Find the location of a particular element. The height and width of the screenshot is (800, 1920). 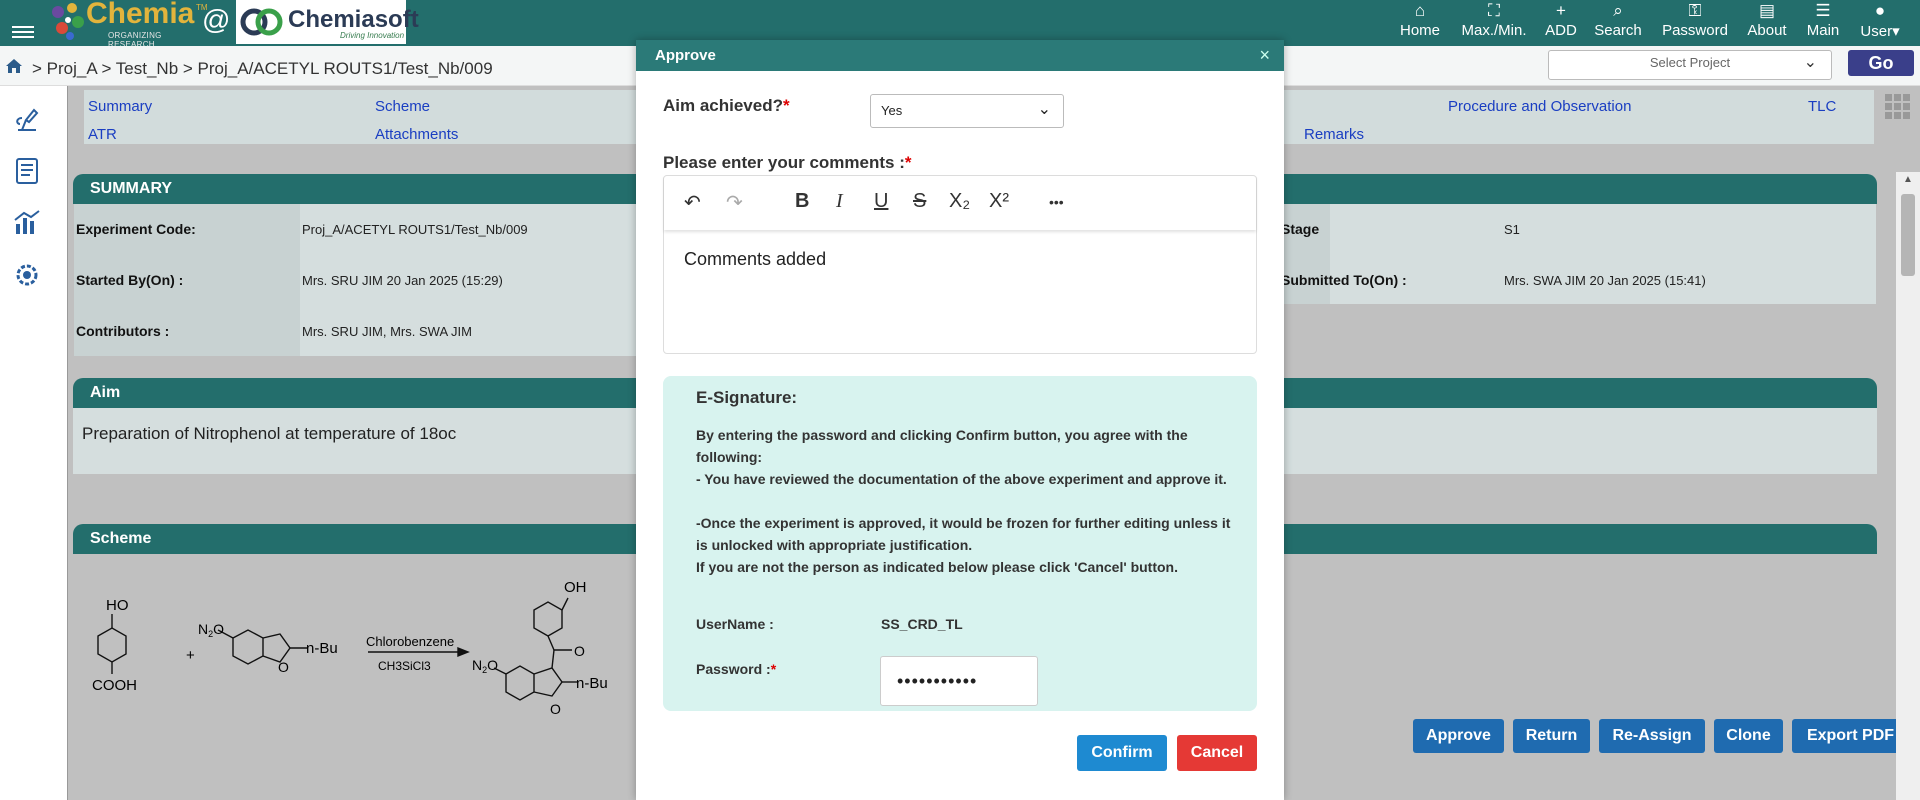

redo-icon: ↷ is located at coordinates (734, 202).